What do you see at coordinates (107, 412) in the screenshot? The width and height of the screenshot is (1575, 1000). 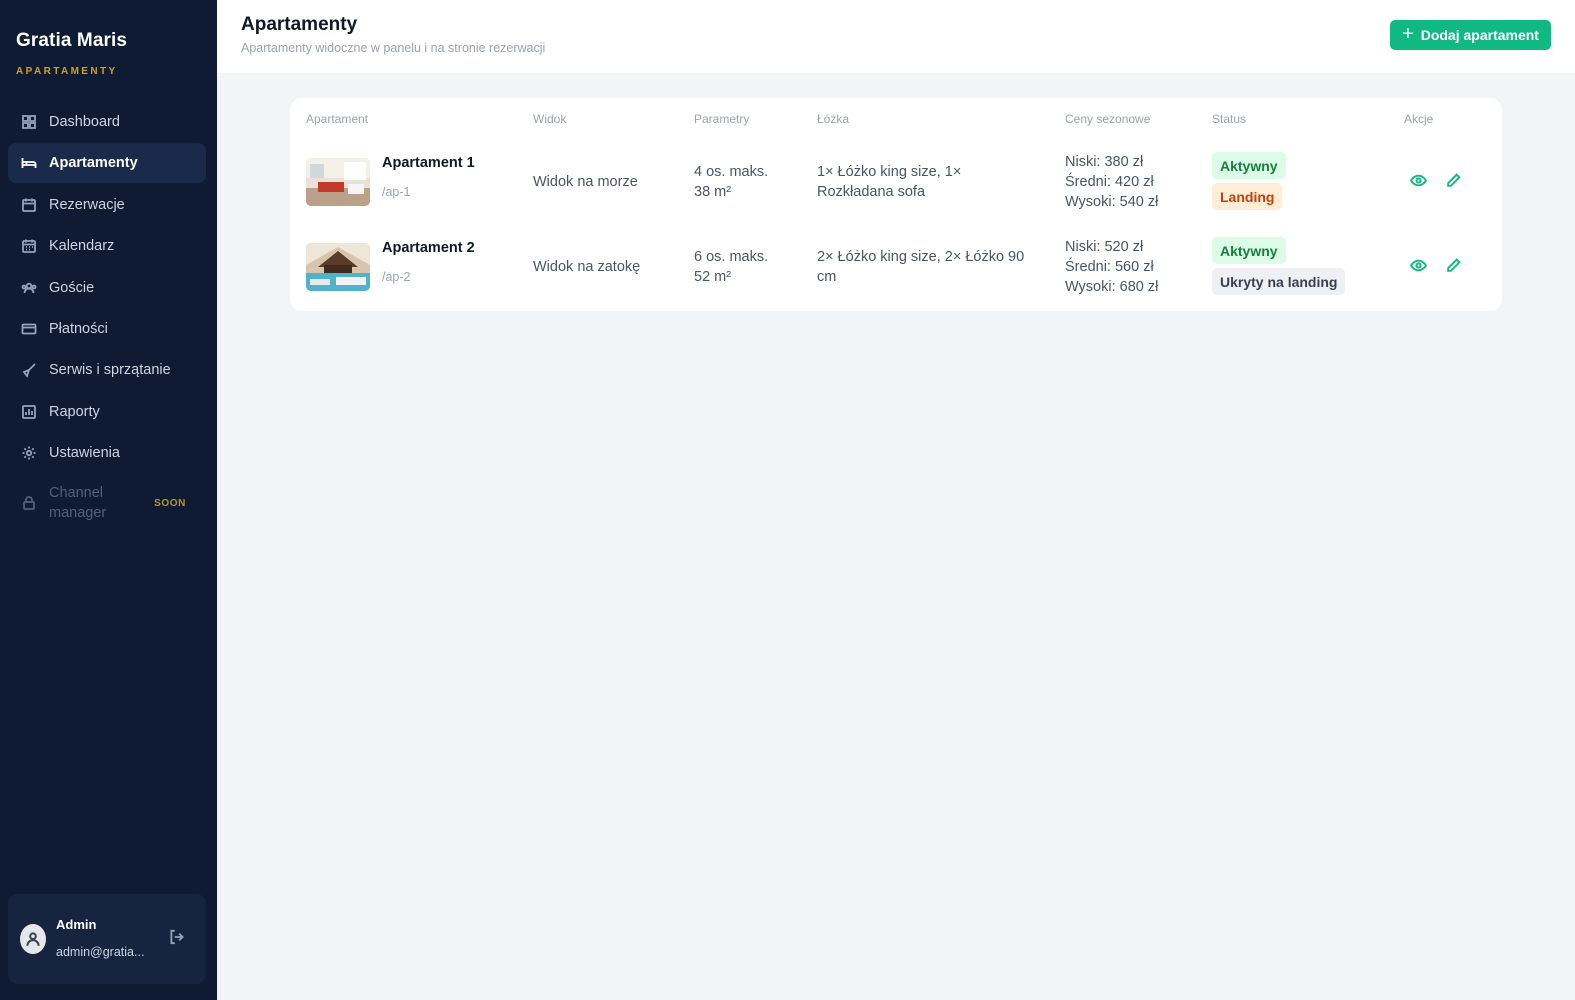 I see `sidebar-item-raporty: Raporty` at bounding box center [107, 412].